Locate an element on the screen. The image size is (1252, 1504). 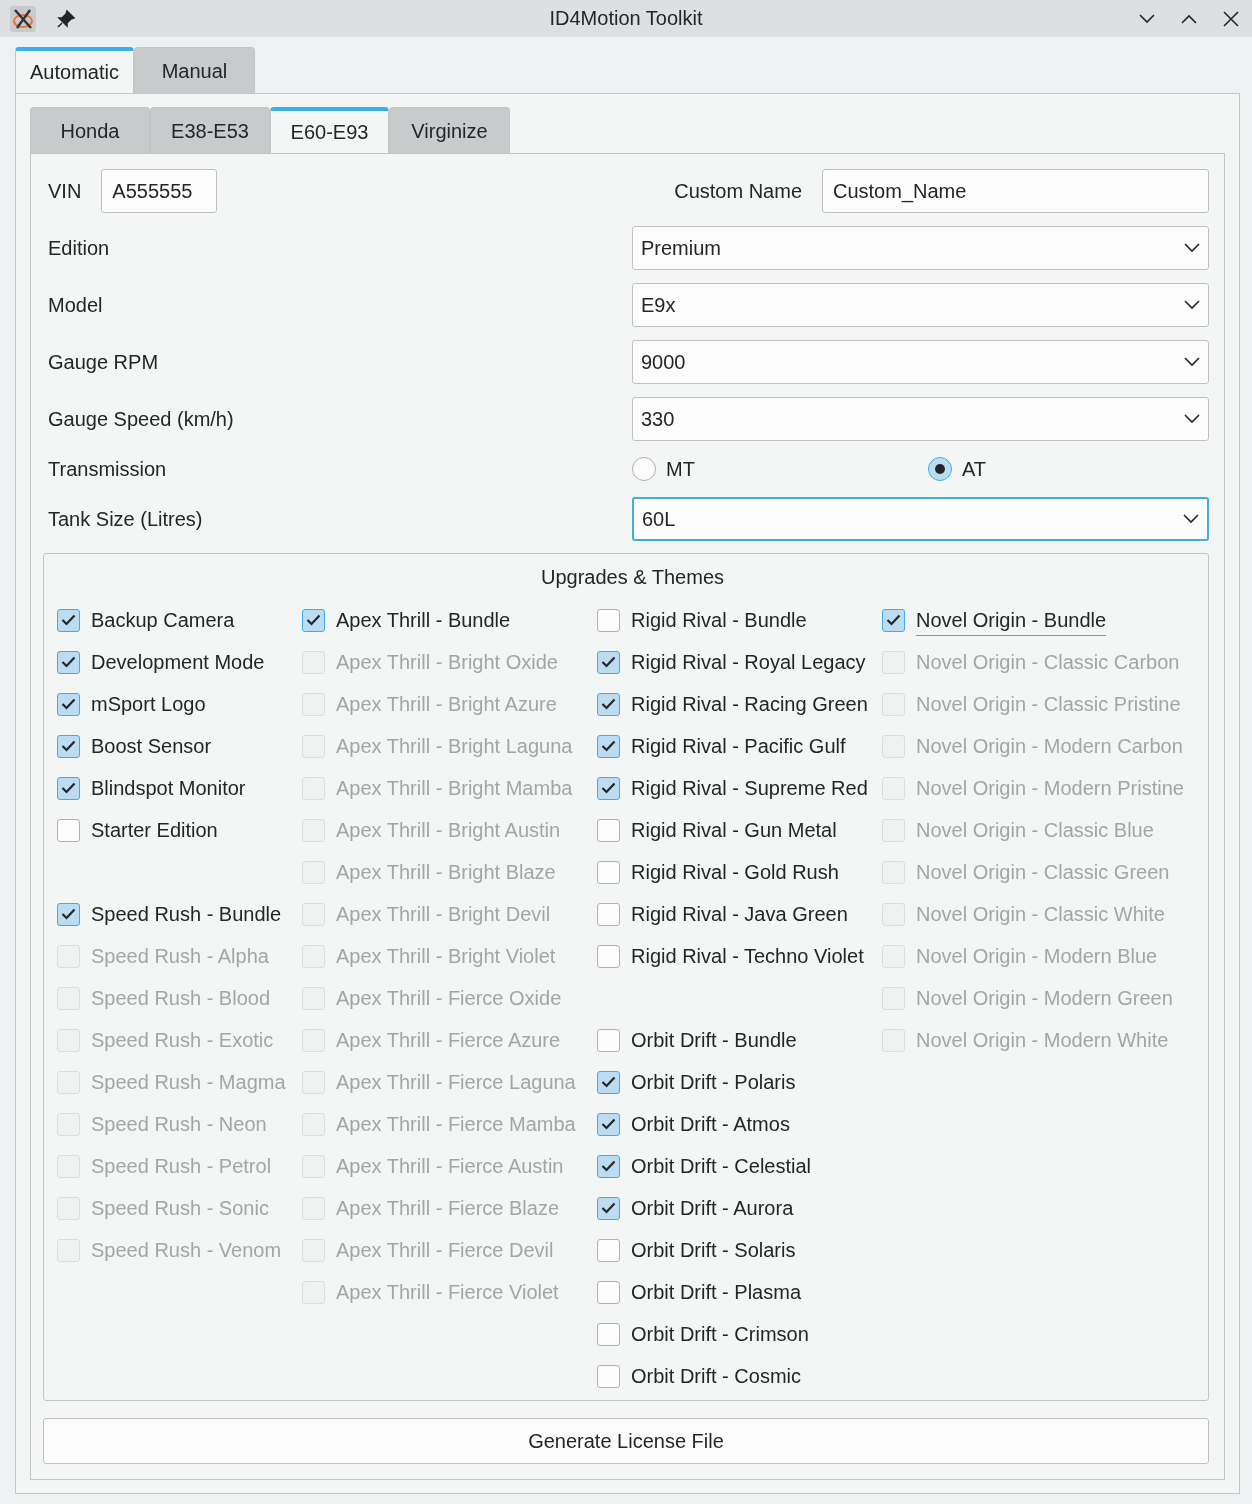
dropdown: 60L is located at coordinates (920, 519).